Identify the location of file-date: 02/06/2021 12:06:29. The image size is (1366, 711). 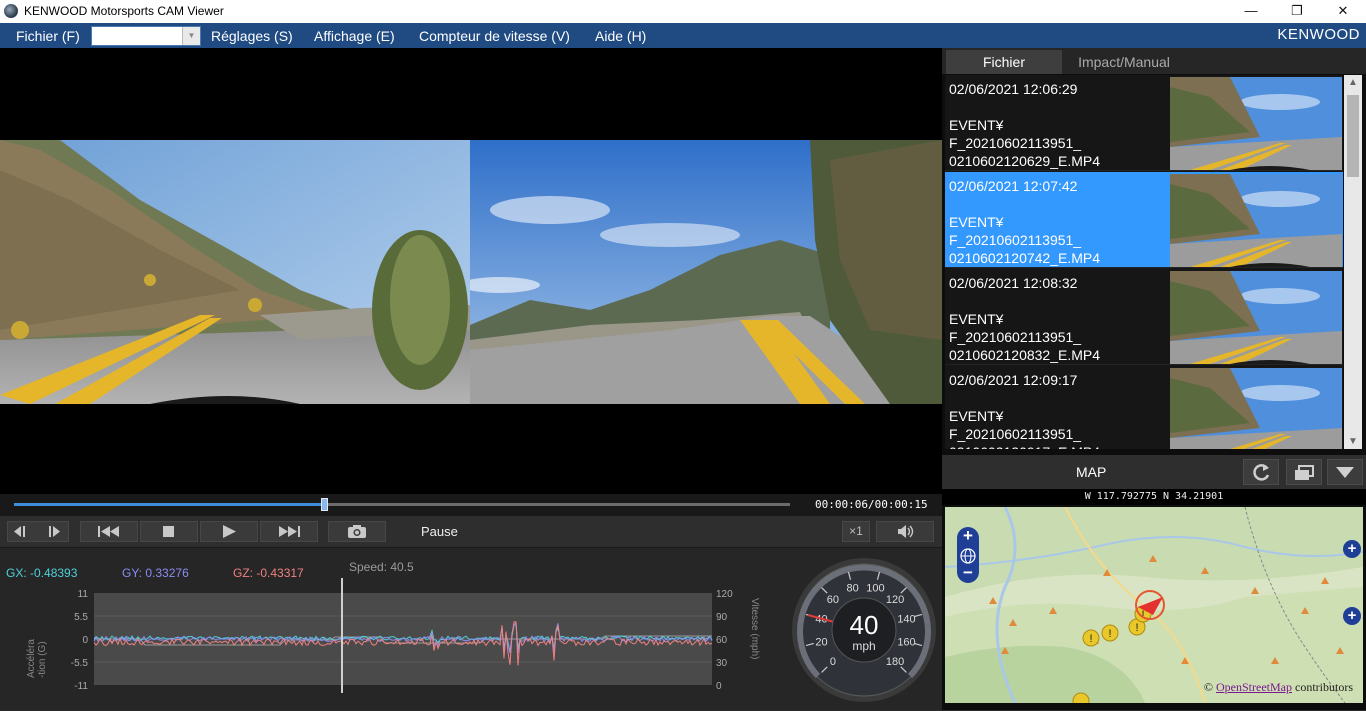
(1013, 89).